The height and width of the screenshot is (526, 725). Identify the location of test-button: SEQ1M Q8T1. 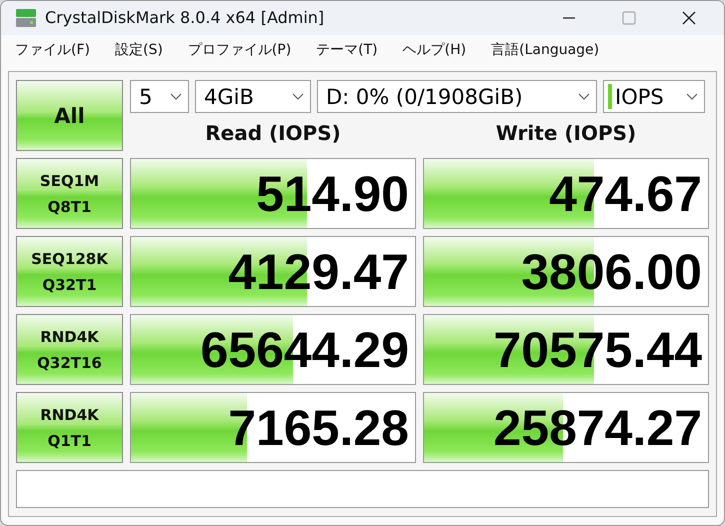
(69, 193).